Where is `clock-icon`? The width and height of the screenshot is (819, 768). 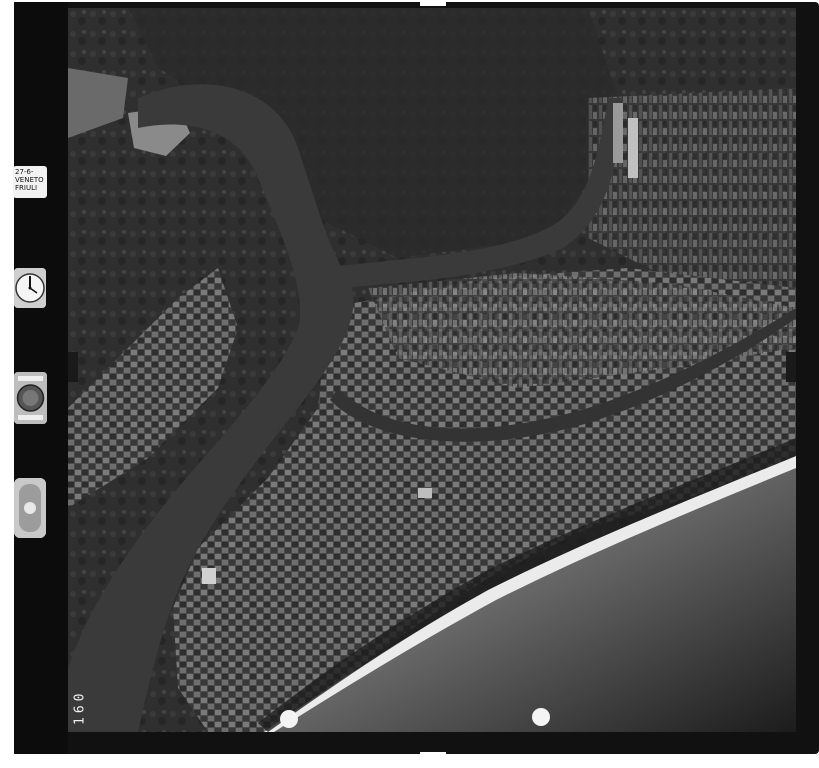 clock-icon is located at coordinates (30, 288).